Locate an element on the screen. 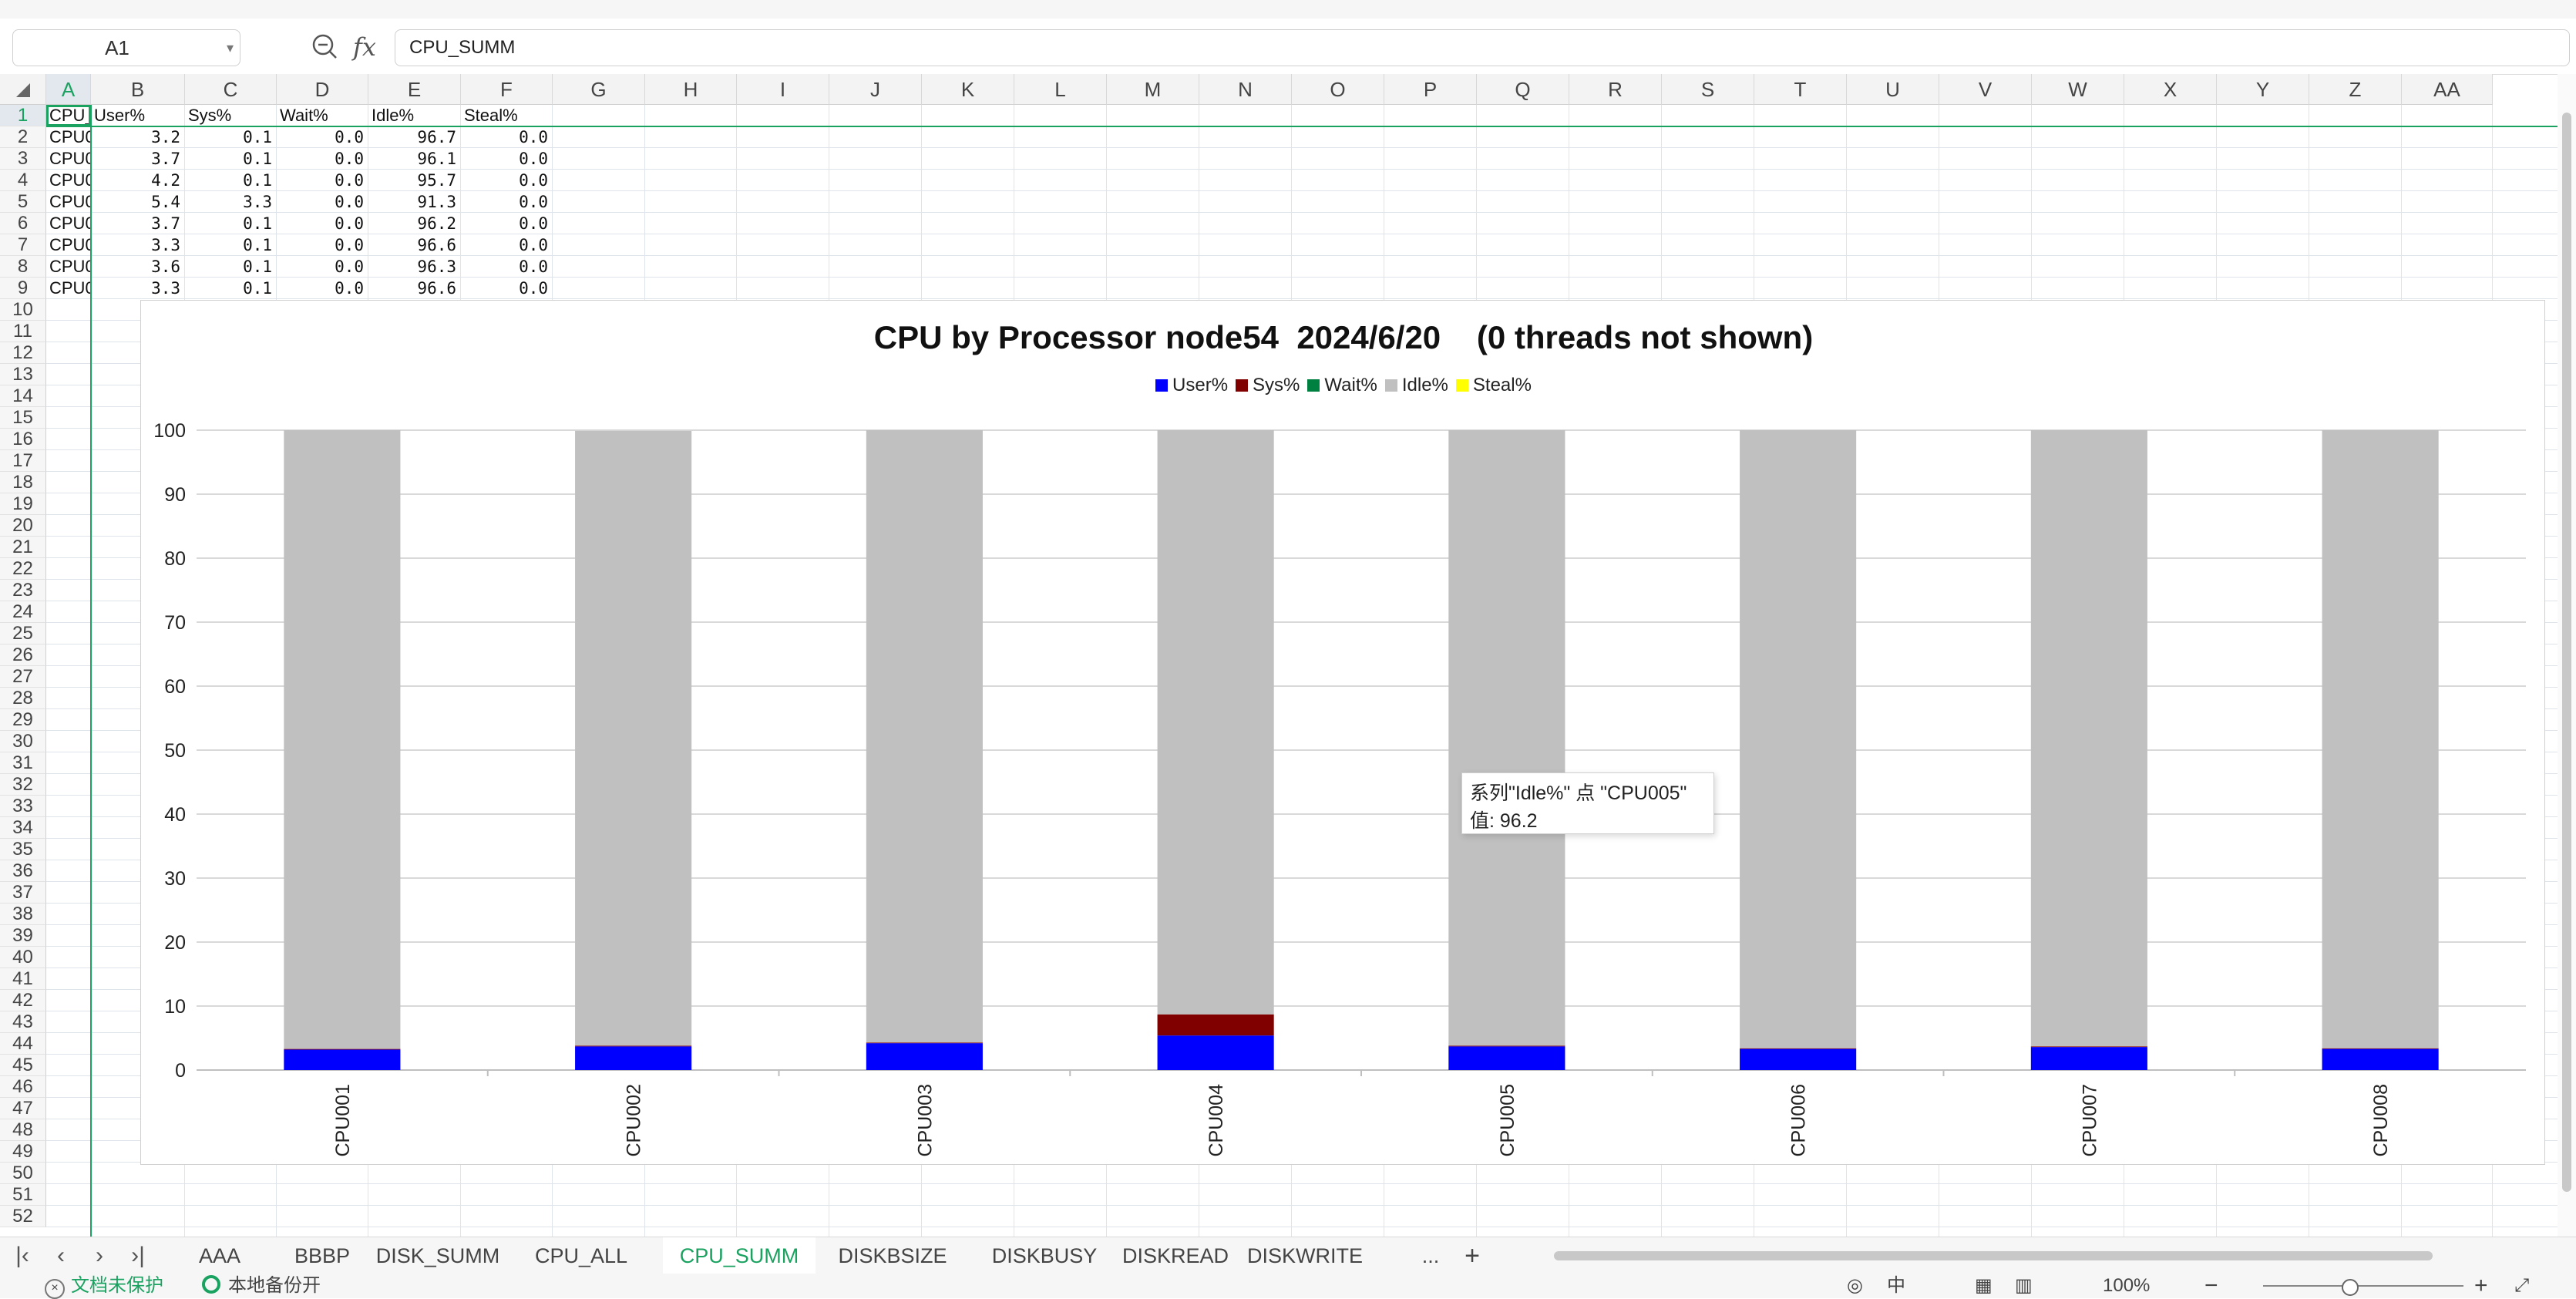 This screenshot has width=2576, height=1299. table-cell: CPU003 is located at coordinates (68, 180).